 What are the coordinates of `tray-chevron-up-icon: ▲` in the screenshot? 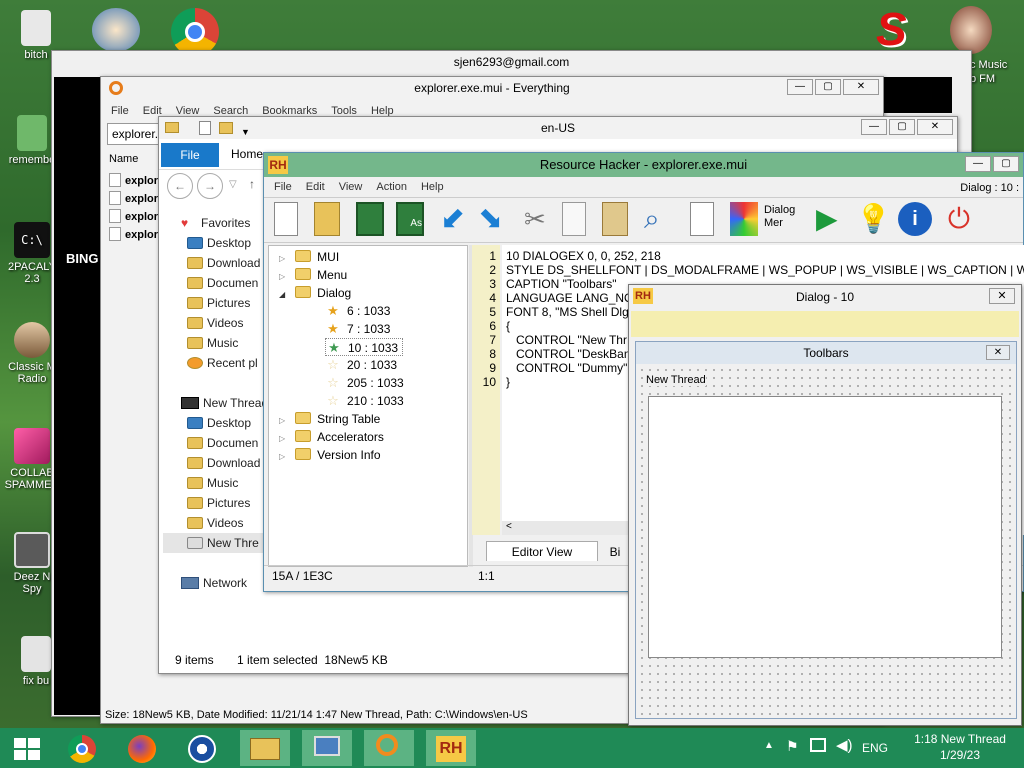 It's located at (769, 745).